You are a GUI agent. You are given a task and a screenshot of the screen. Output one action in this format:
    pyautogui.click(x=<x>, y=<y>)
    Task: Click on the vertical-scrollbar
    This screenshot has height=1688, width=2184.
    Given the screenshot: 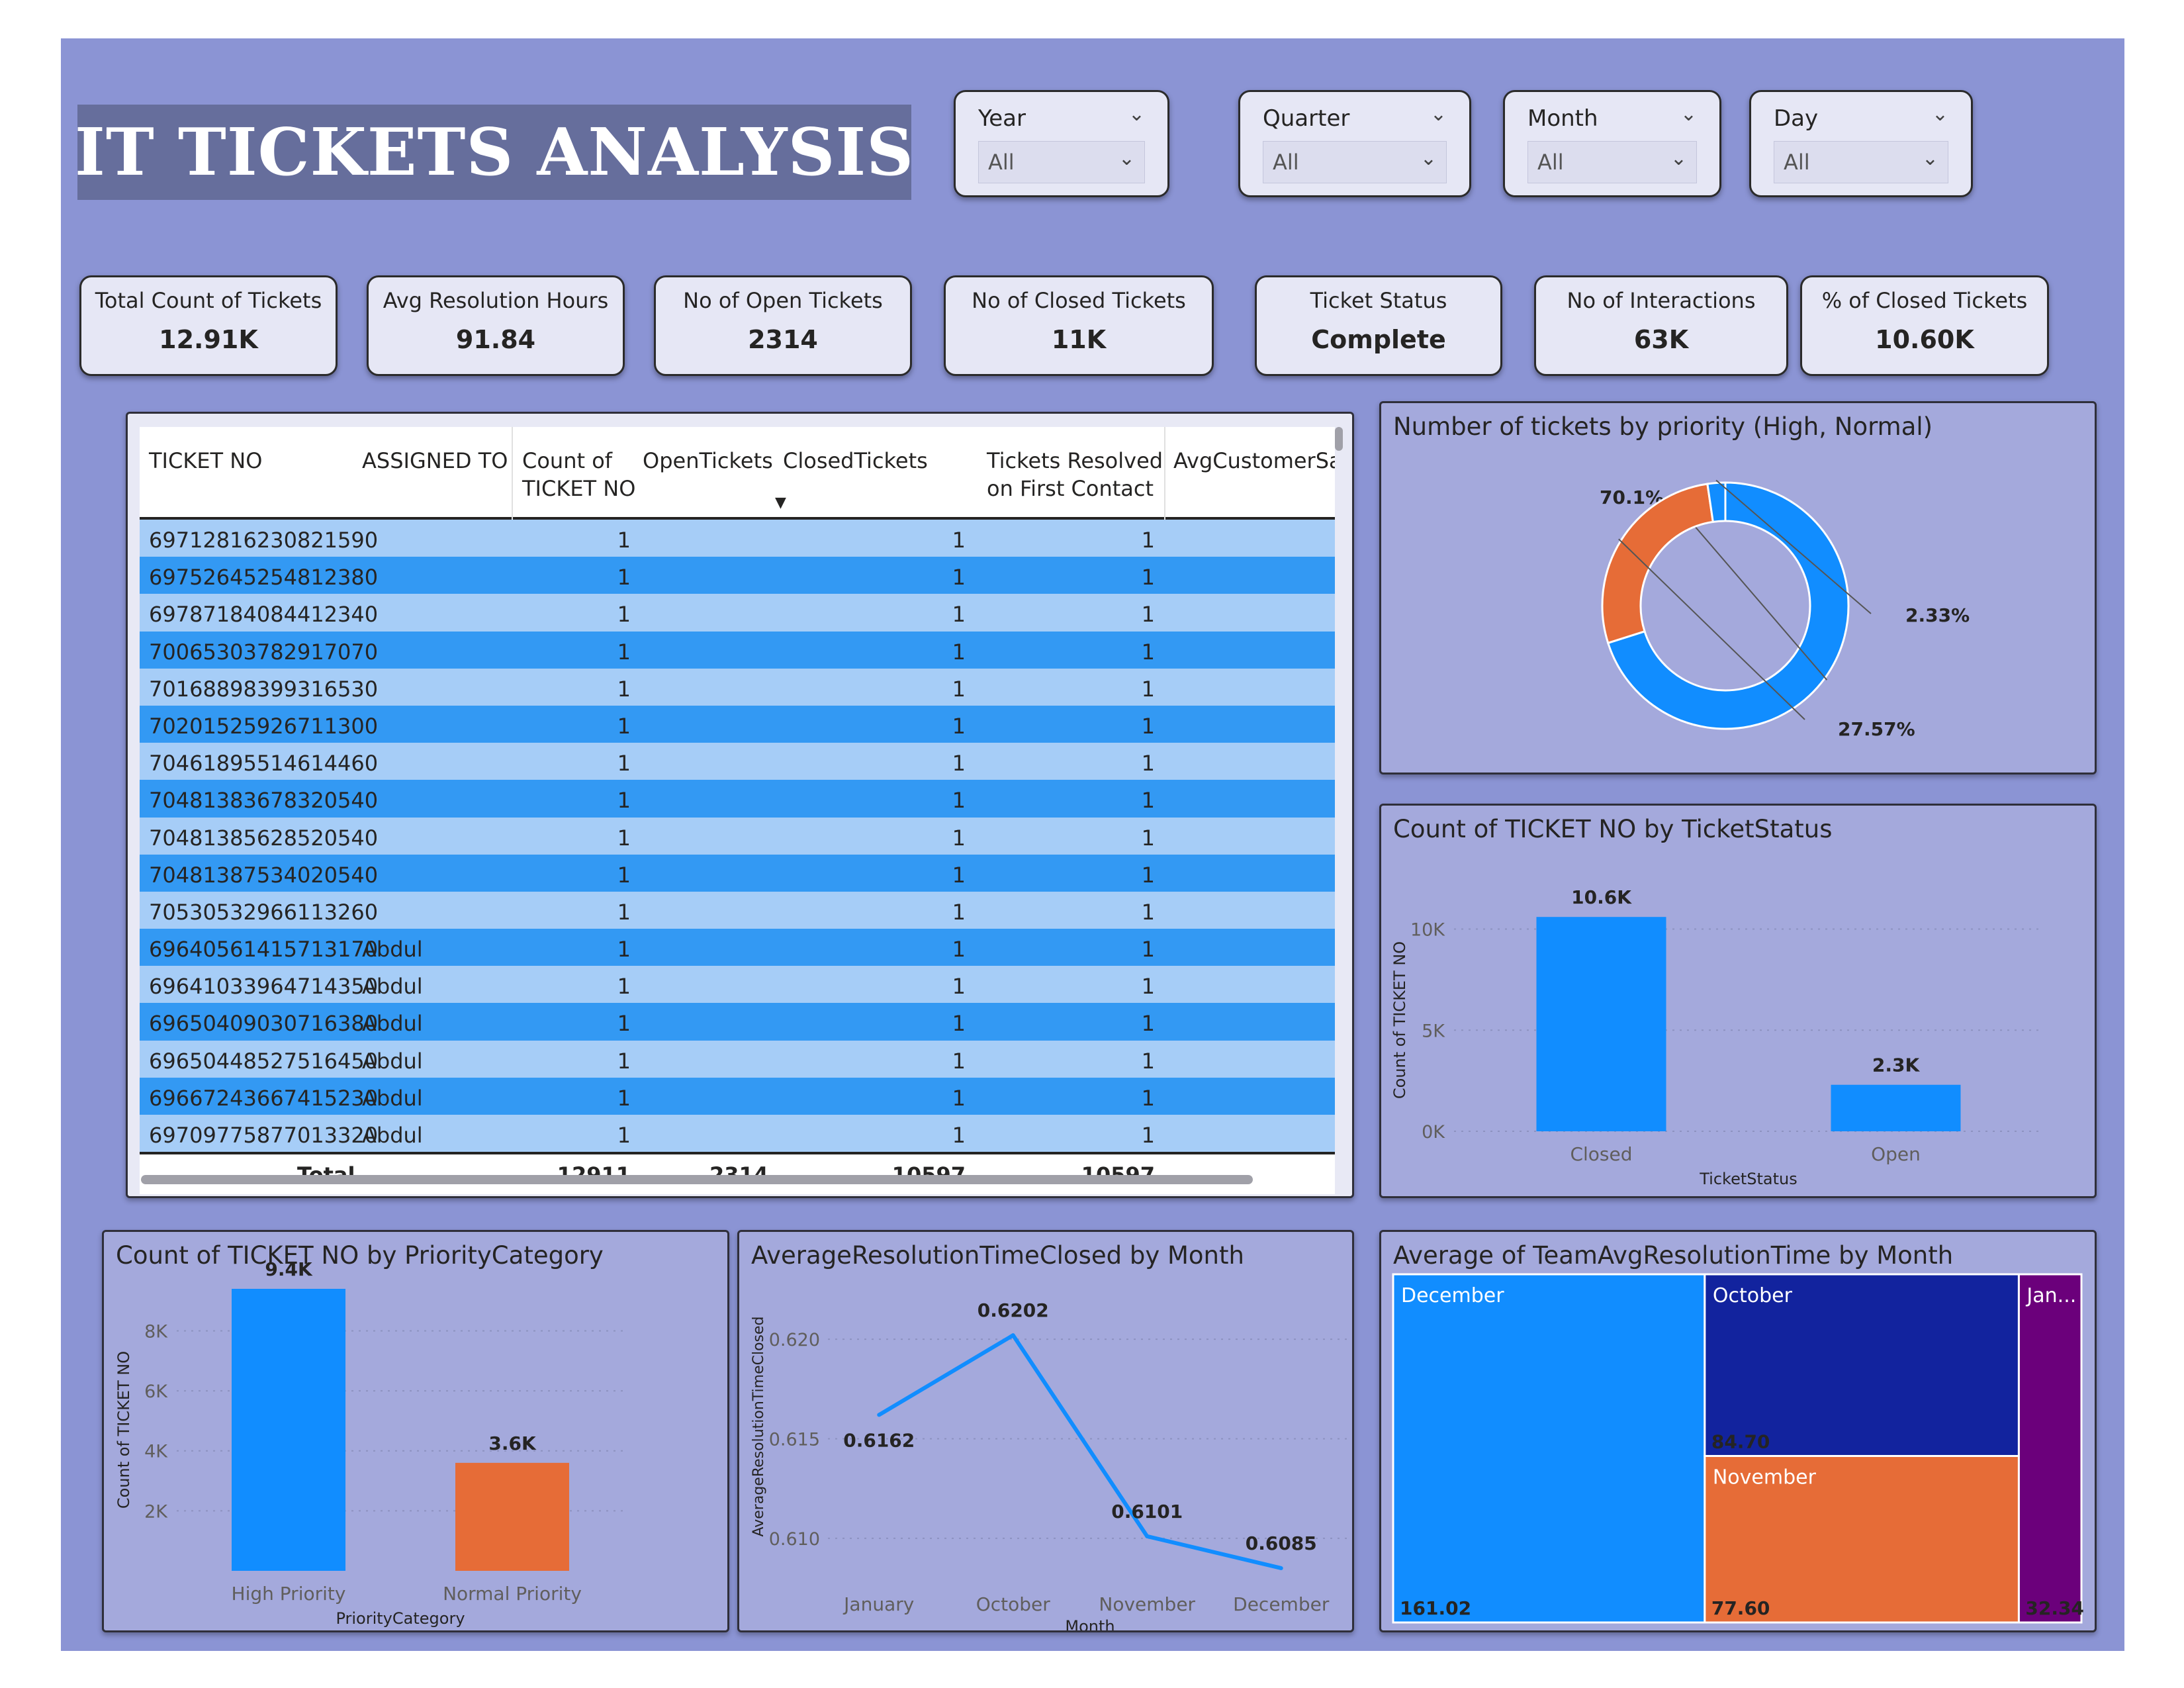 What is the action you would take?
    pyautogui.click(x=1339, y=439)
    